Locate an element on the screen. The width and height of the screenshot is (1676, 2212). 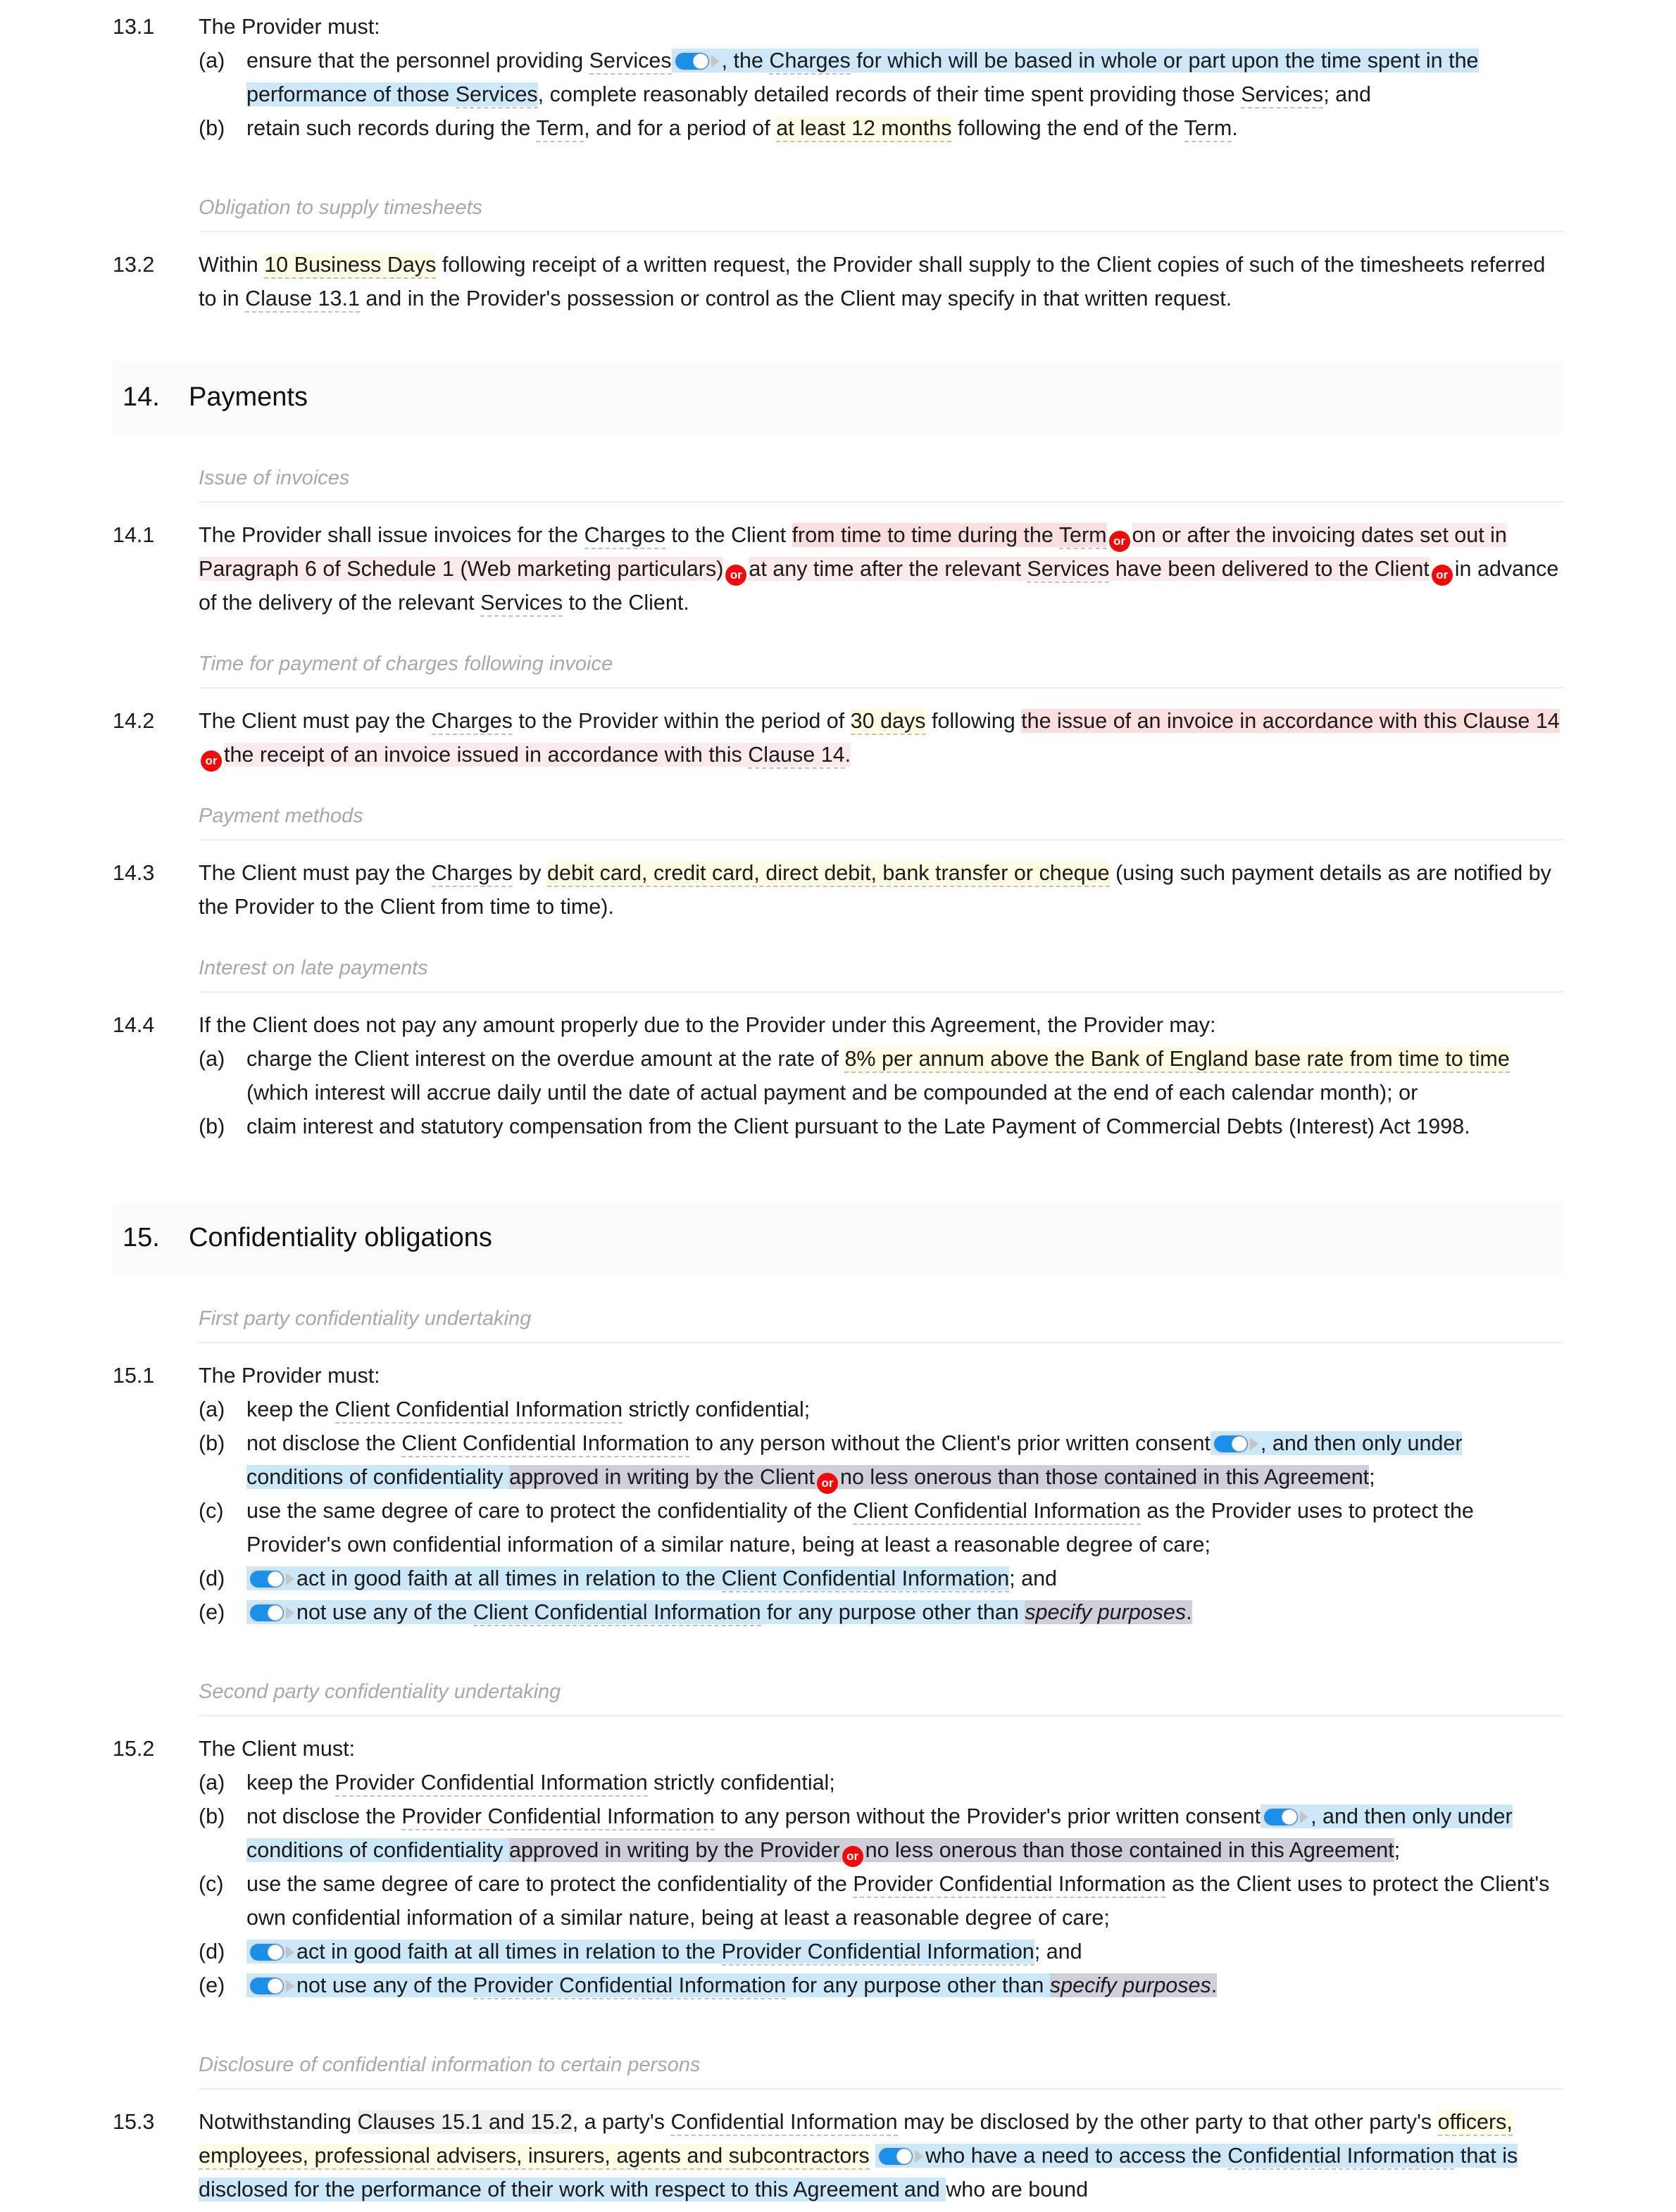
highlight-pink-run: from time to time during the Term is located at coordinates (950, 536).